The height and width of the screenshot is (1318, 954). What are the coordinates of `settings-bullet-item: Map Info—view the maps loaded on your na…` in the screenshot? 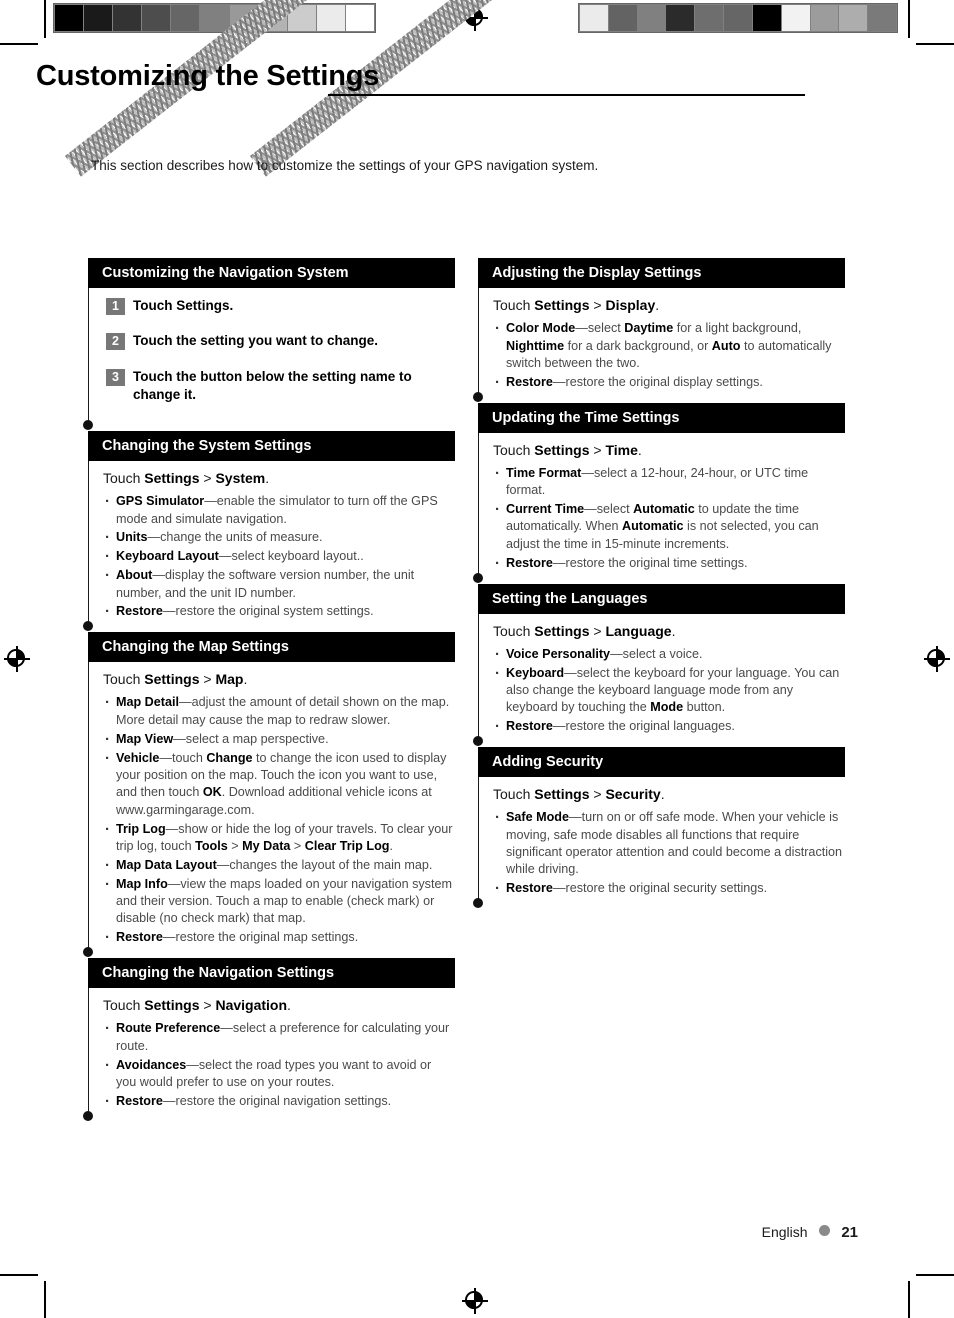 It's located at (279, 901).